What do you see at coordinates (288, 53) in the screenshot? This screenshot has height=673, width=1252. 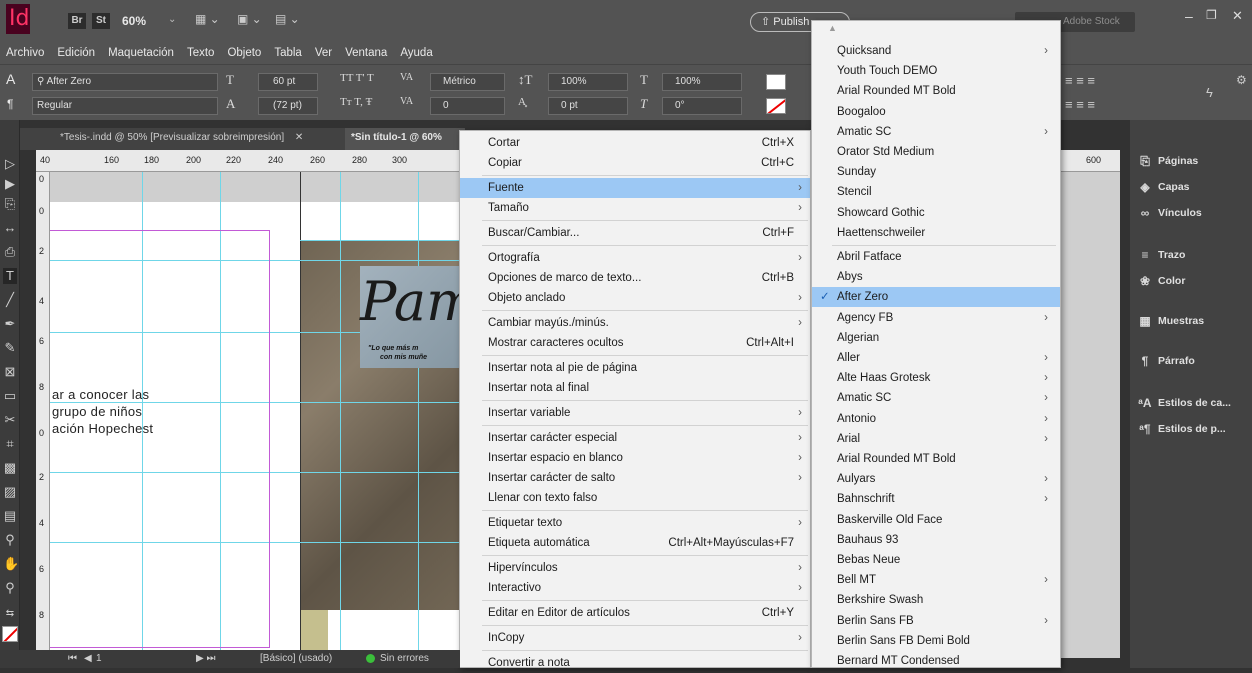 I see `menu-tabla: Tabla` at bounding box center [288, 53].